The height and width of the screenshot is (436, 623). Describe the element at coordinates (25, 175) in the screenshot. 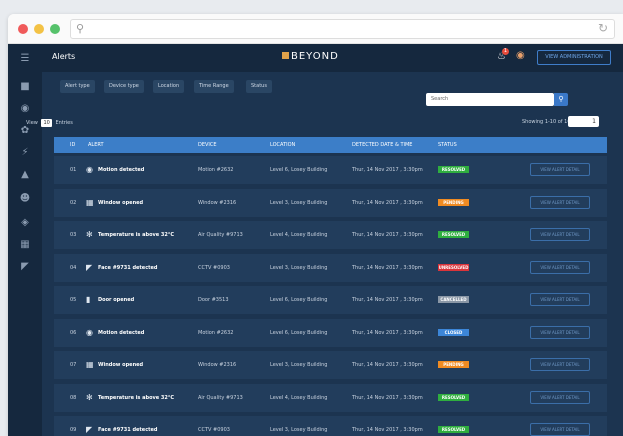

I see `fire-icon: ▲` at that location.